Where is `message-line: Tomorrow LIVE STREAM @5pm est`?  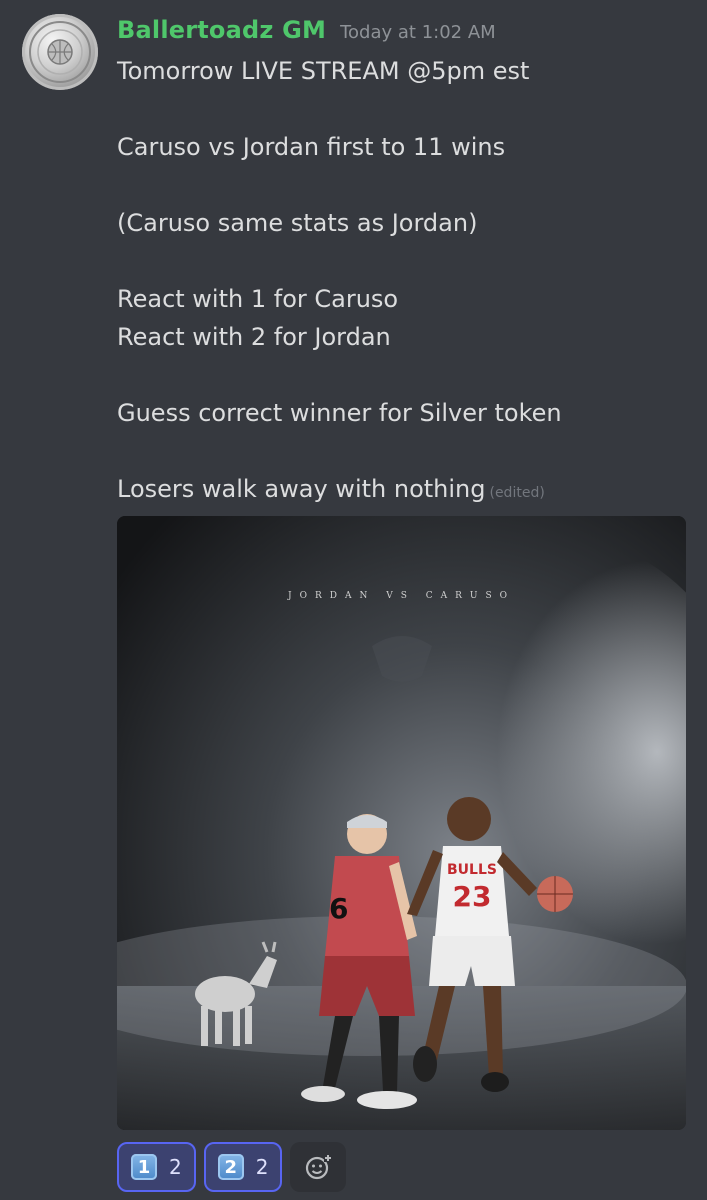
message-line: Tomorrow LIVE STREAM @5pm est is located at coordinates (323, 71).